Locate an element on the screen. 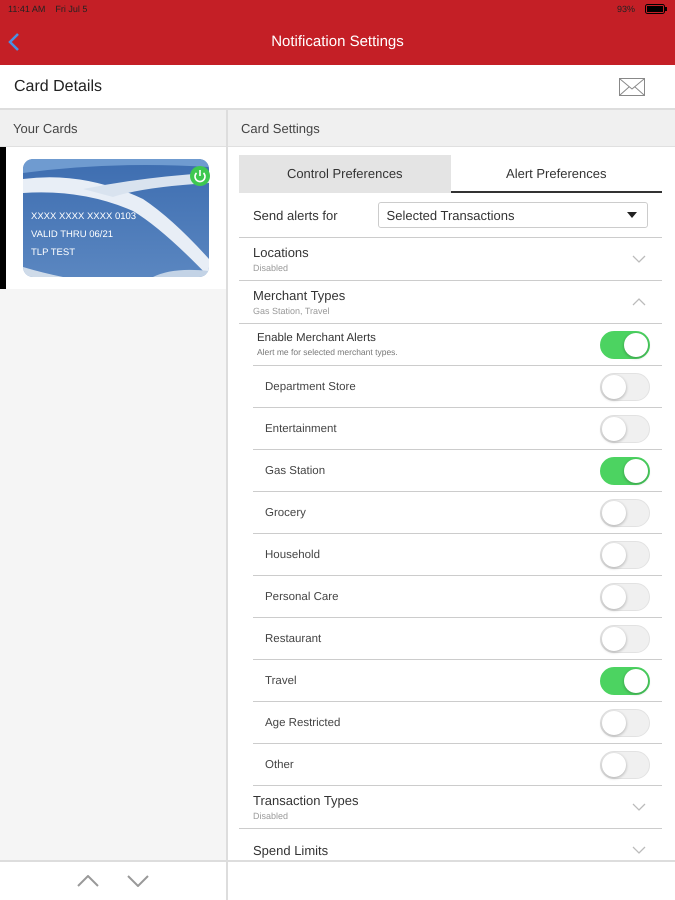  merchant-type-label: Household is located at coordinates (292, 554).